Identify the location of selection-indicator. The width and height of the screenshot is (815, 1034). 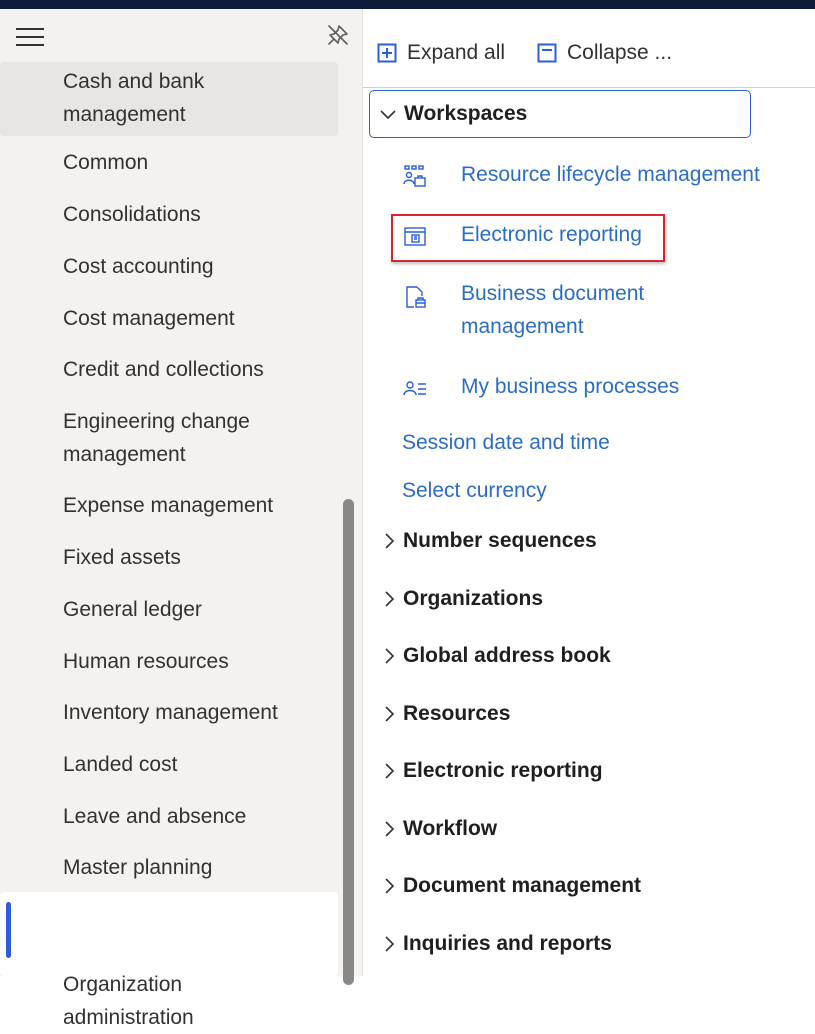
(8, 930).